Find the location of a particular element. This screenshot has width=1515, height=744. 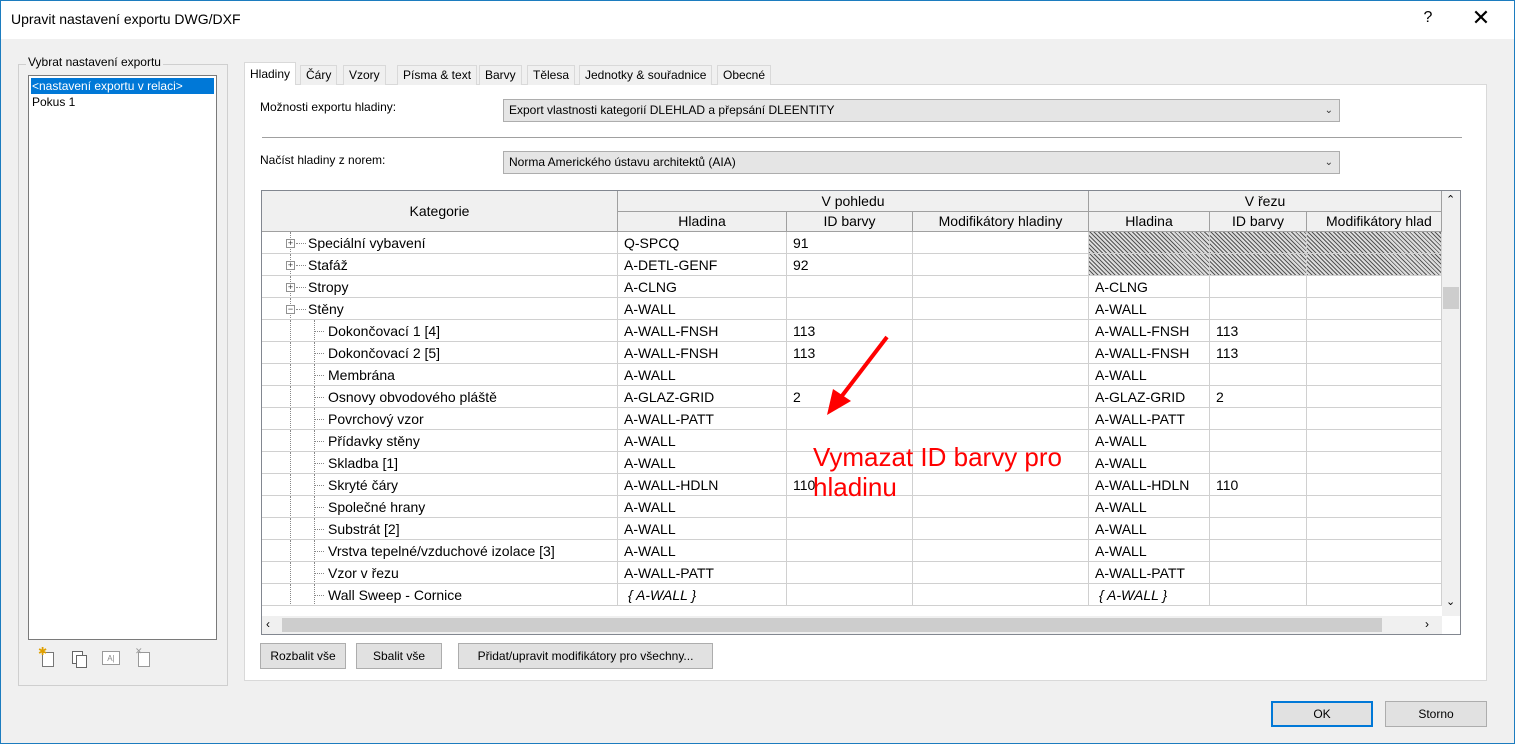

ok-button: OK is located at coordinates (1322, 714).